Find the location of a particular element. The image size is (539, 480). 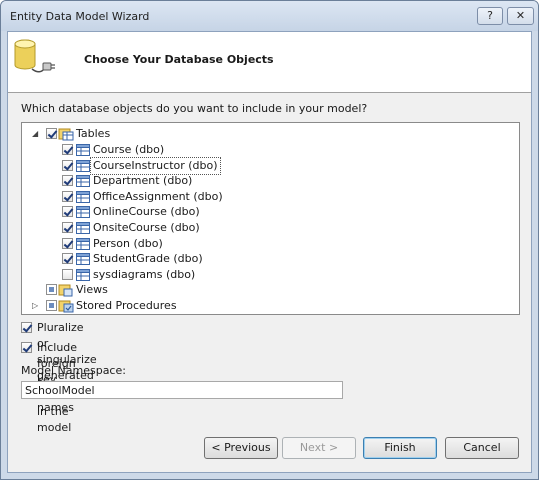

tables-label: Tables is located at coordinates (93, 133).